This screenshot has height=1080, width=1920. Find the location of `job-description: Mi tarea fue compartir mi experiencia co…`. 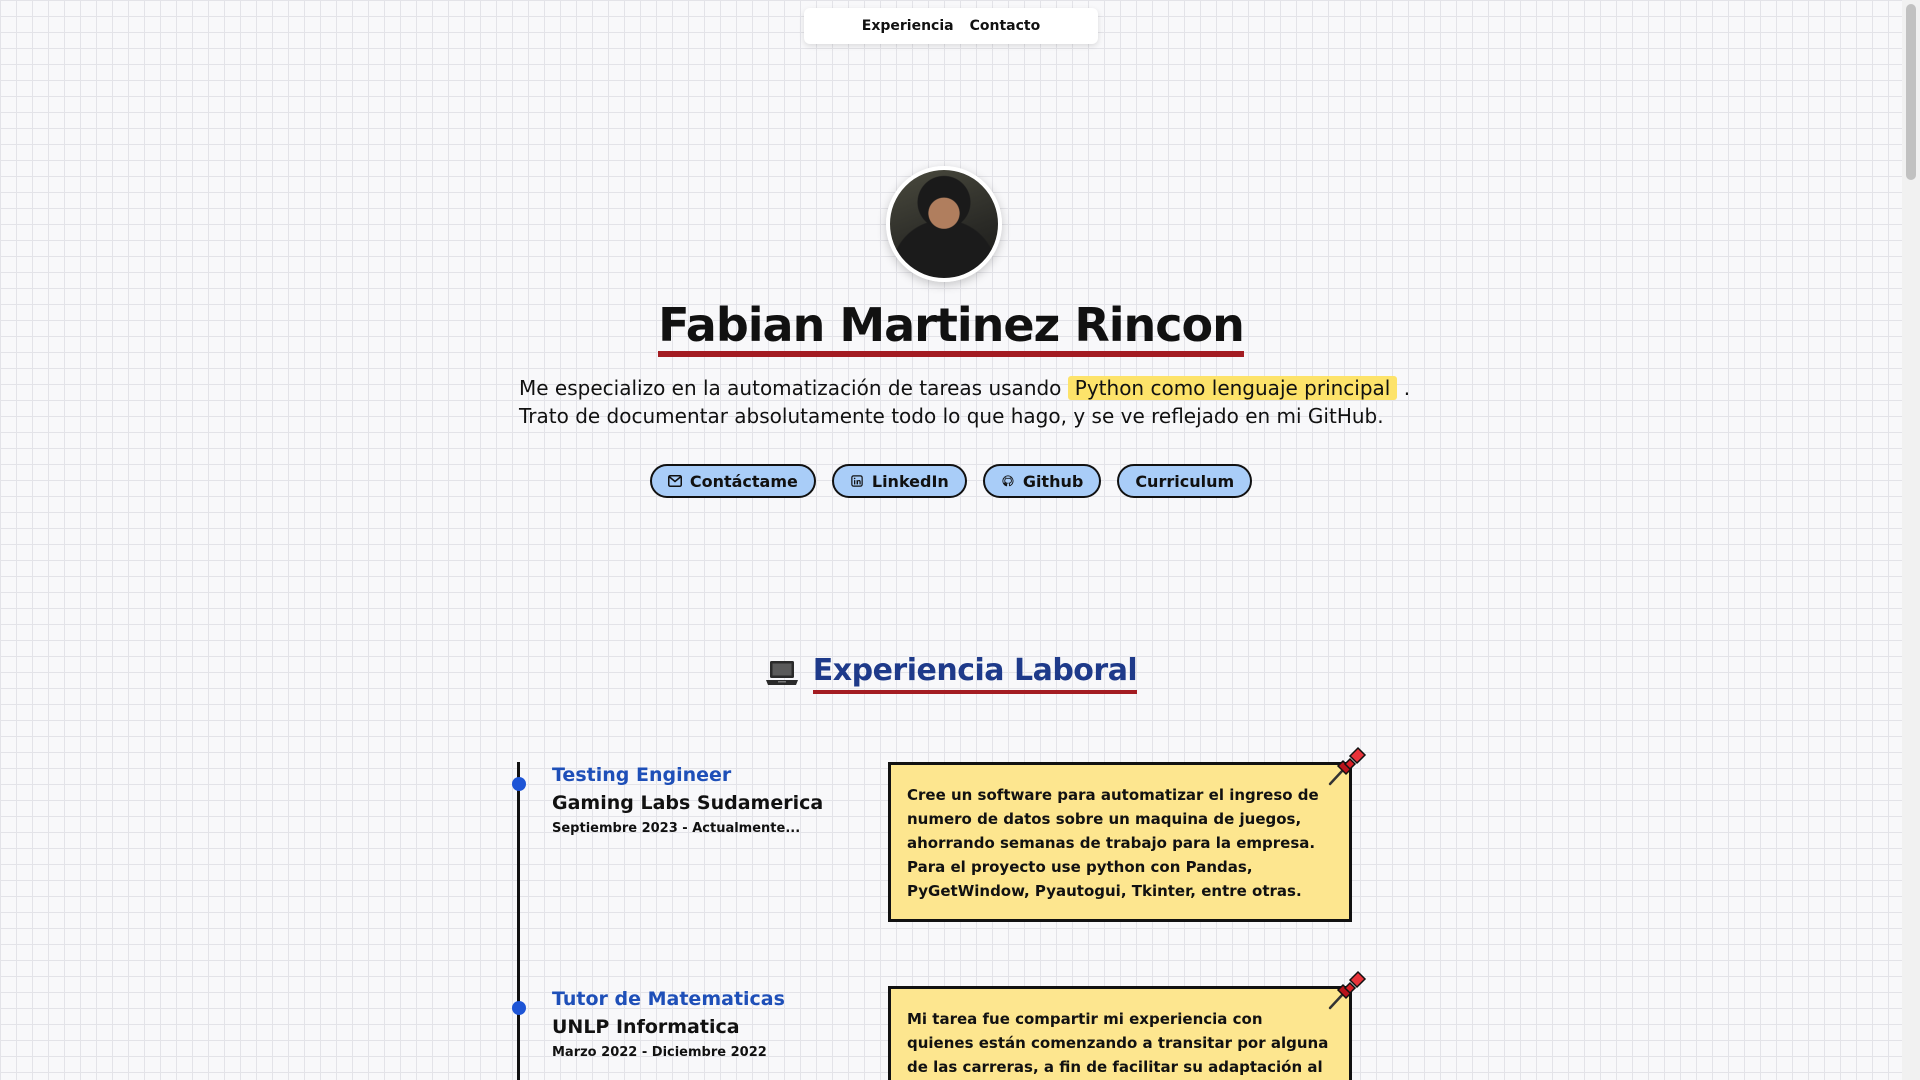

job-description: Mi tarea fue compartir mi experiencia co… is located at coordinates (1118, 1043).